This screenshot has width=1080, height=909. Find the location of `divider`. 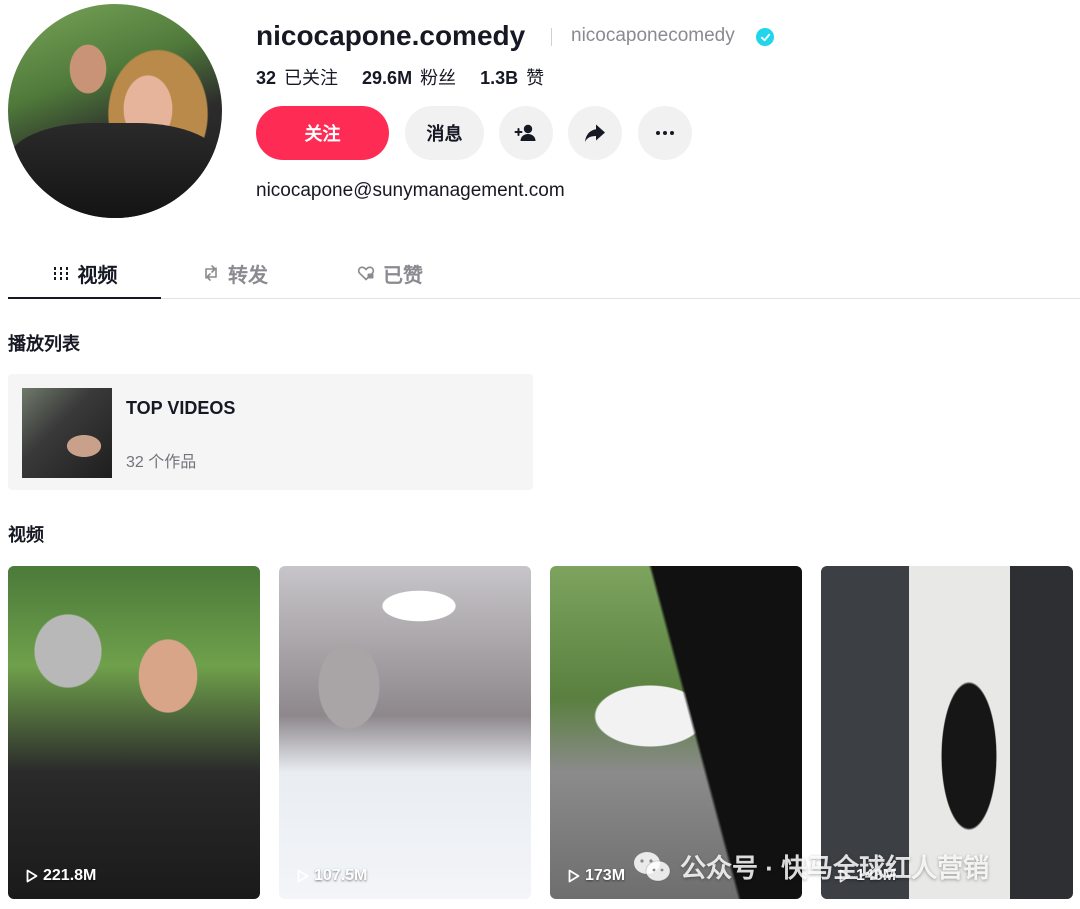

divider is located at coordinates (551, 37).